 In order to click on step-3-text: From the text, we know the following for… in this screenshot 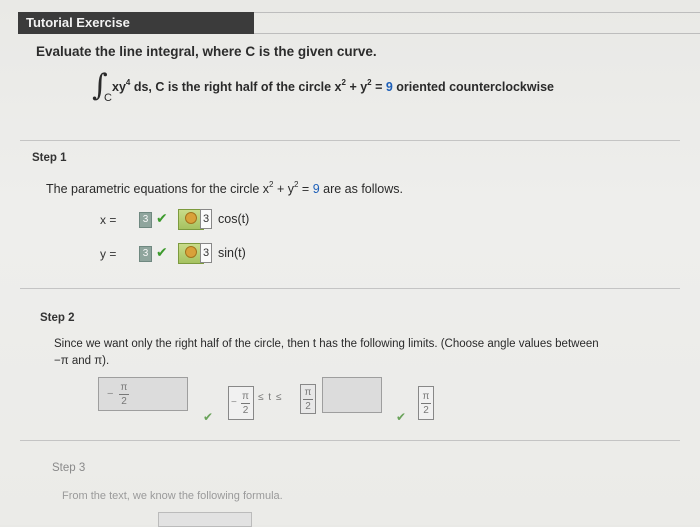, I will do `click(172, 496)`.